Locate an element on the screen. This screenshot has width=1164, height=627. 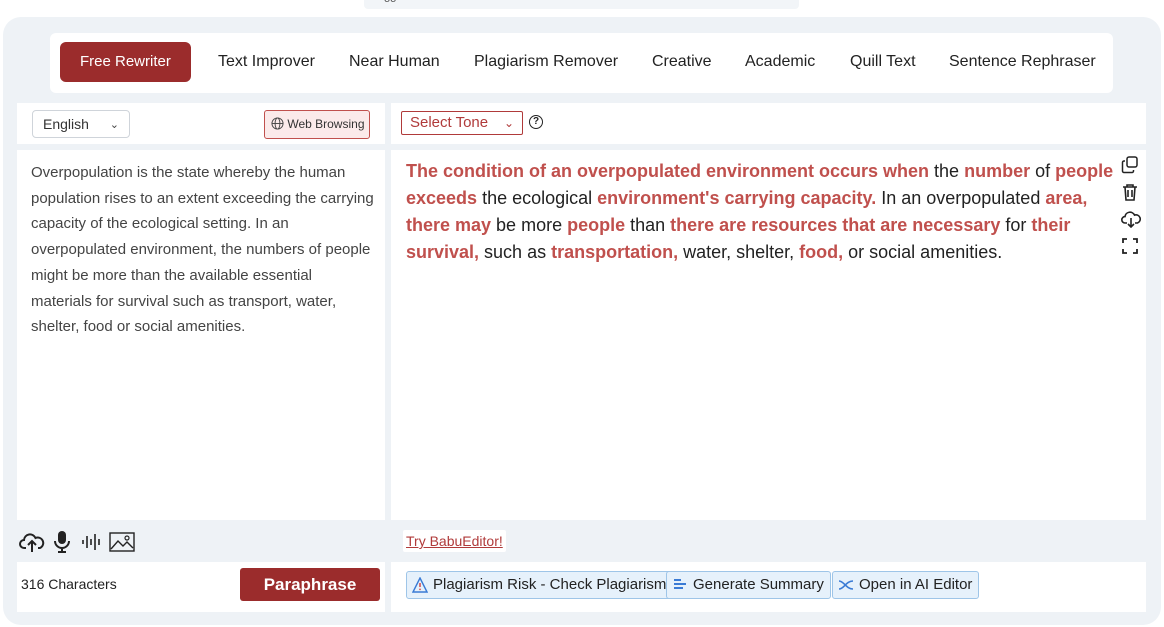
upload-cloud-icon is located at coordinates (32, 542).